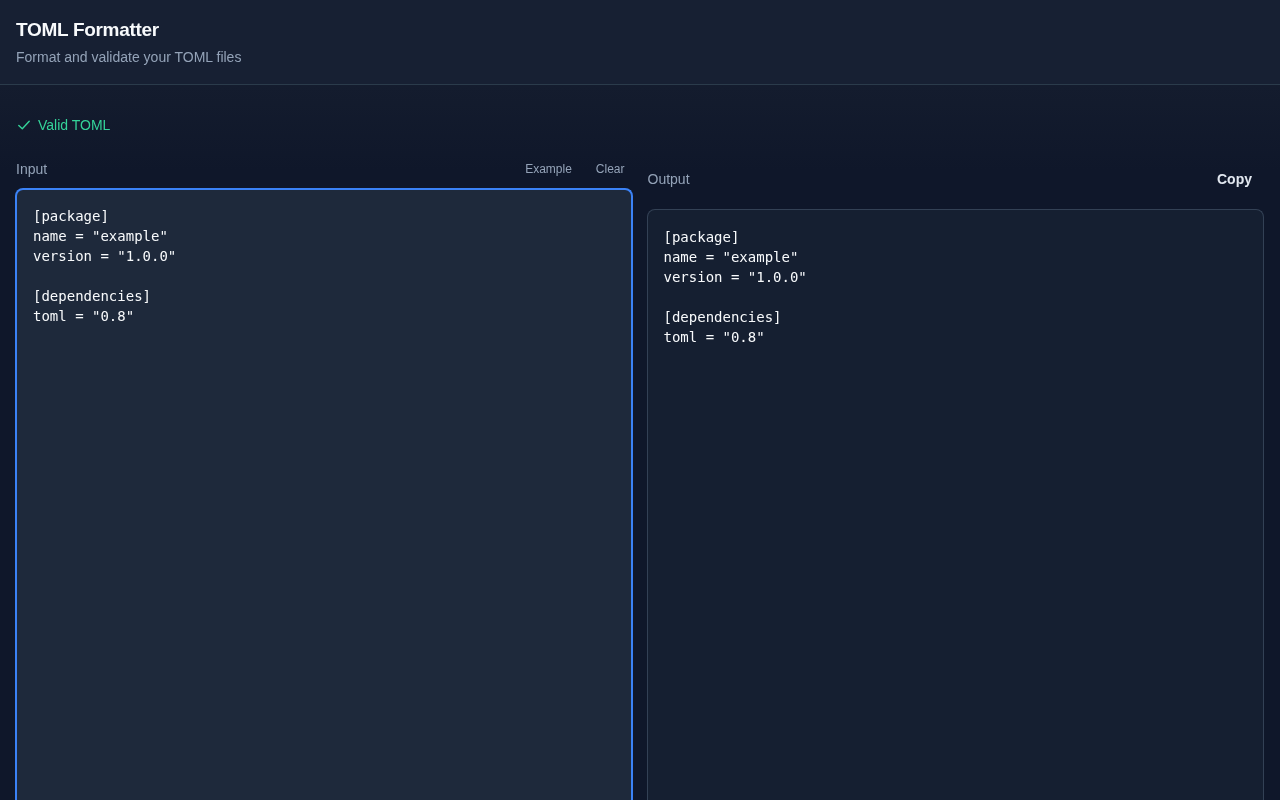 Image resolution: width=1280 pixels, height=800 pixels. I want to click on copy-button: Copy, so click(1234, 179).